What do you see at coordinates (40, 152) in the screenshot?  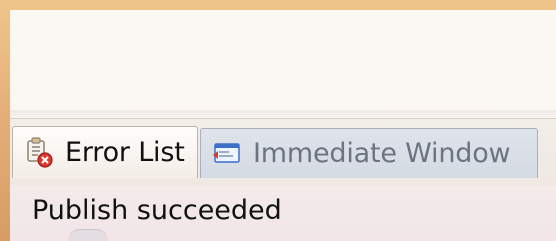 I see `error-list-icon` at bounding box center [40, 152].